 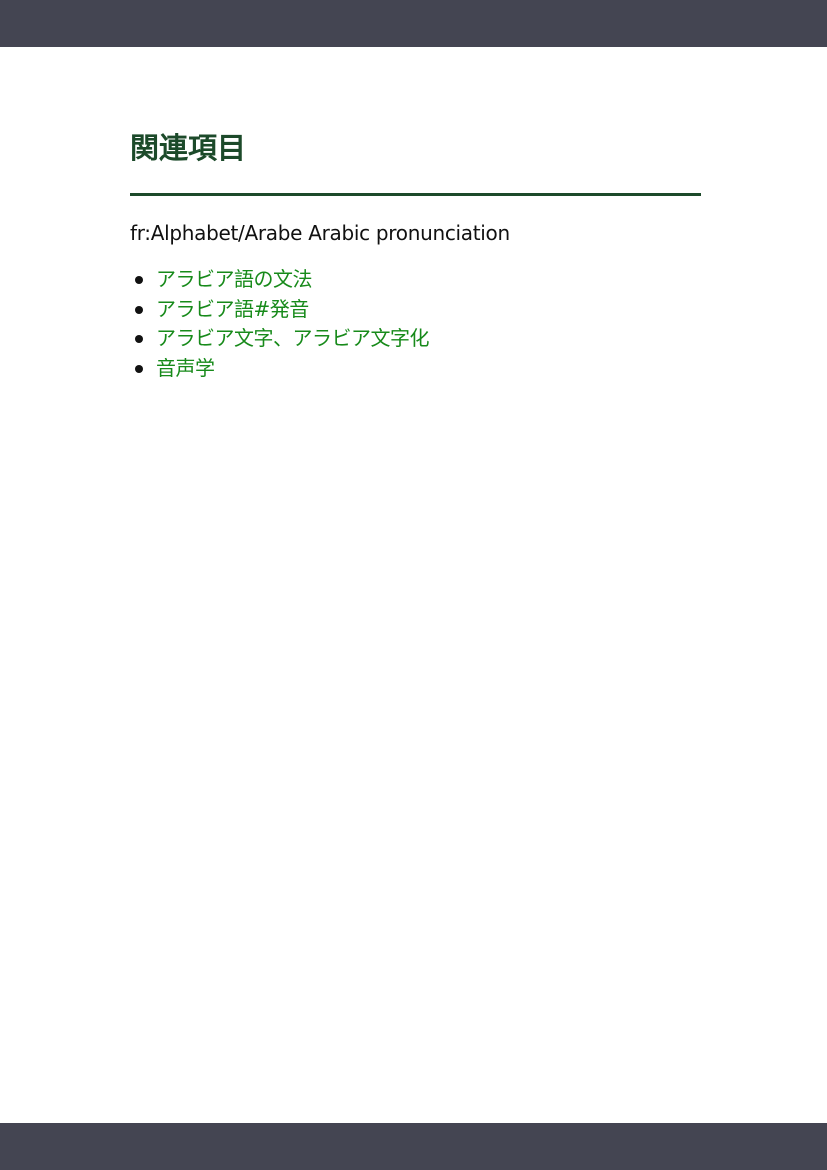 I want to click on list-item: アラビア語#発音, so click(x=415, y=310).